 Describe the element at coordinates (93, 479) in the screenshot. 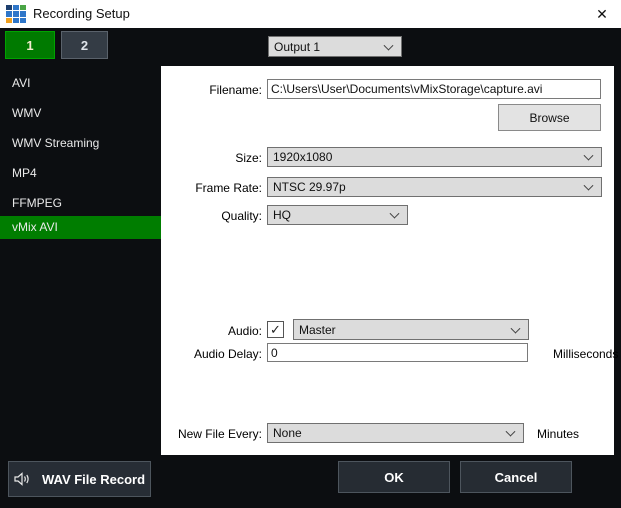

I see `wav-file-record-label: WAV File Record` at that location.